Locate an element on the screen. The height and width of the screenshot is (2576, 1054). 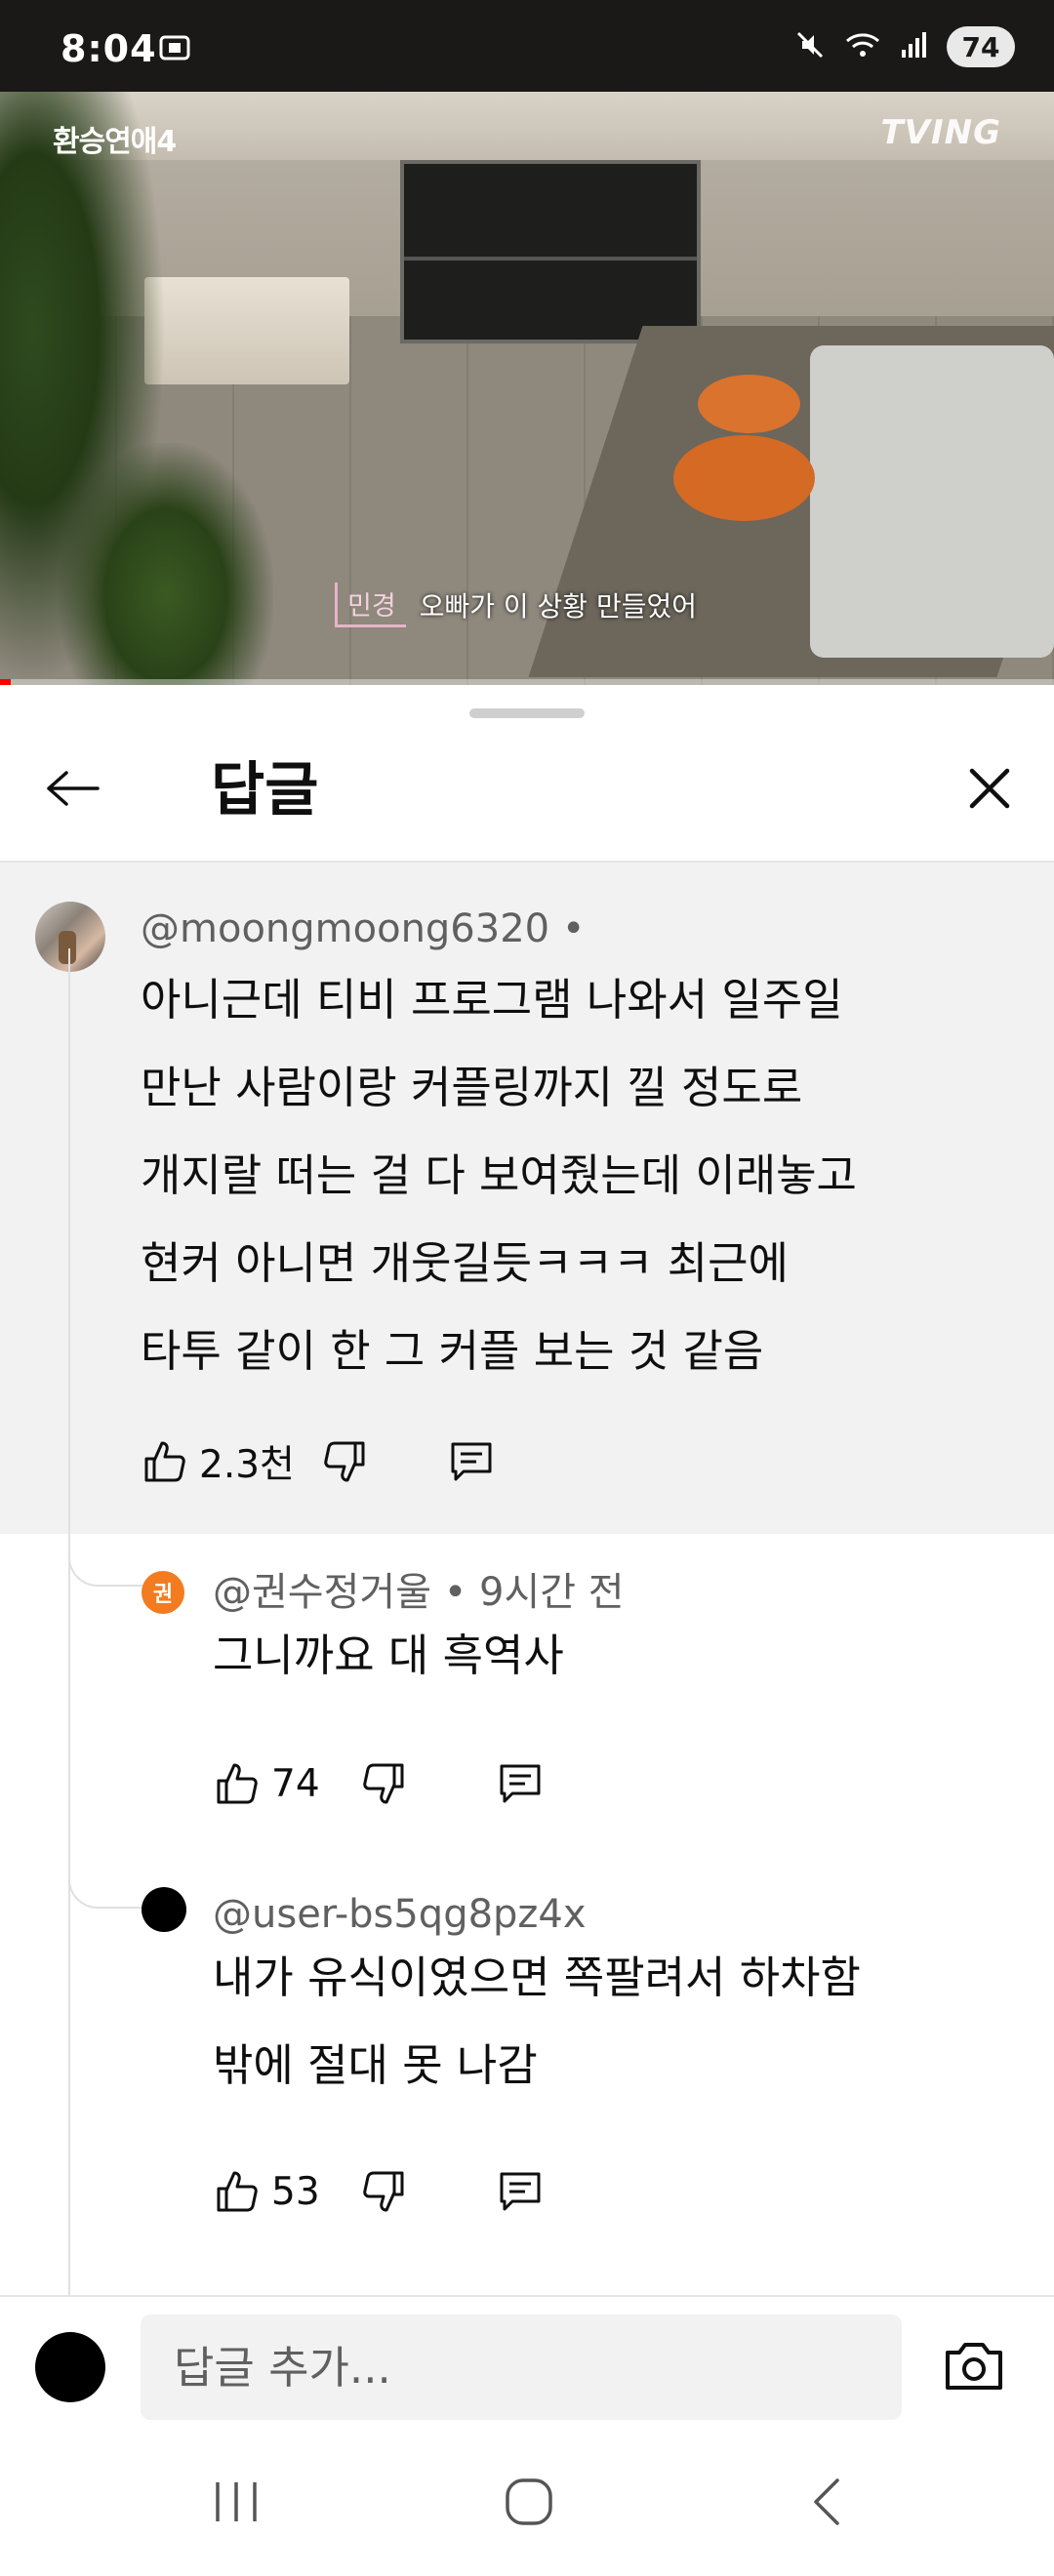
comment-actions: 2.3천 is located at coordinates (319, 1461).